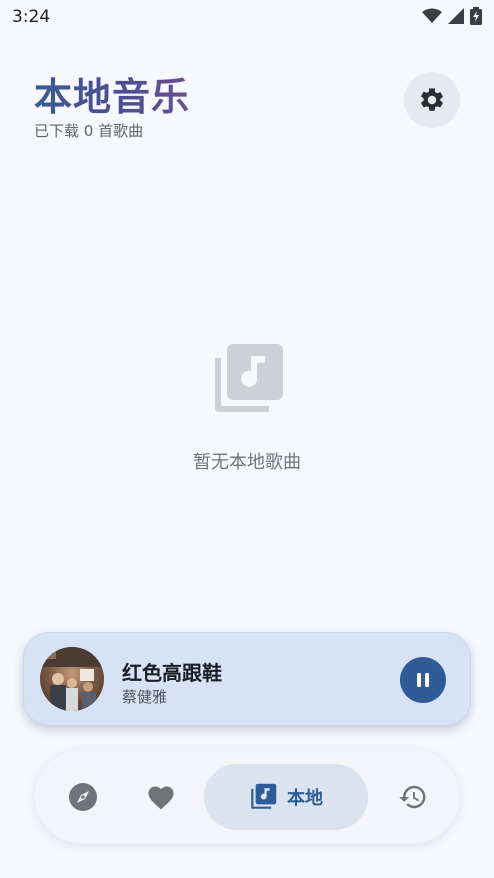  I want to click on empty-state-message: 暂无本地歌曲, so click(247, 462).